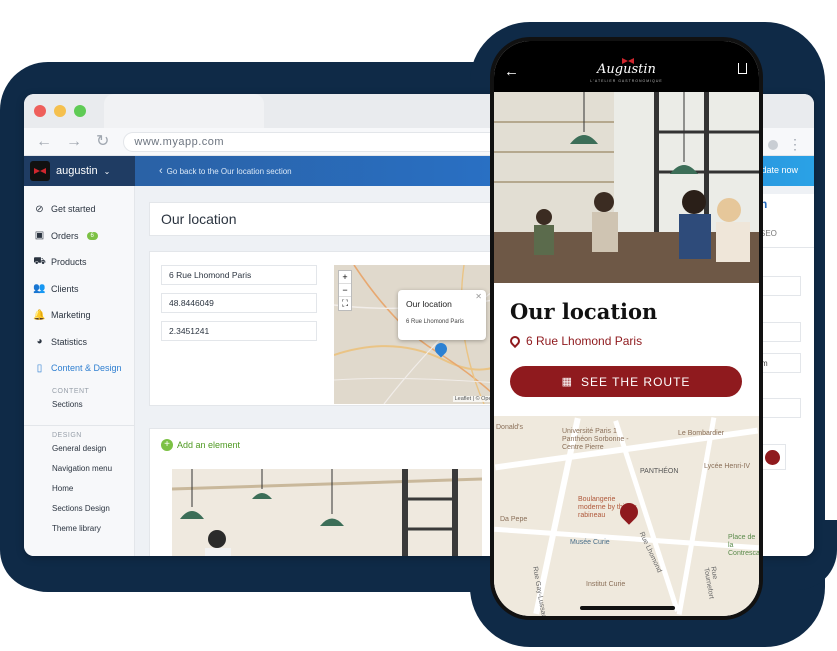 This screenshot has width=837, height=651. I want to click on profile-icon, so click(773, 144).